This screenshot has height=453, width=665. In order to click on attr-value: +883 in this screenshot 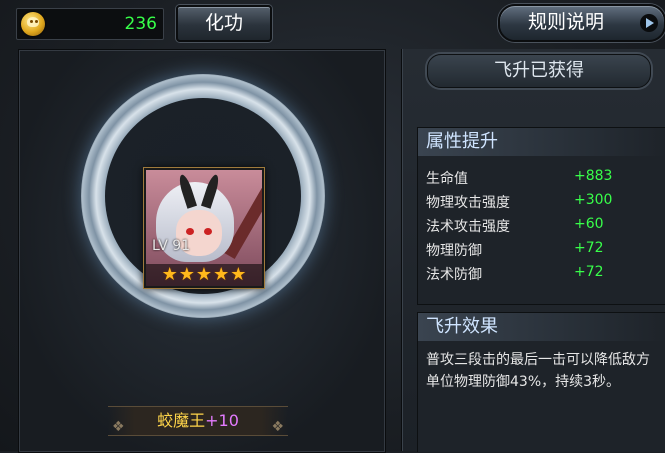, I will do `click(593, 176)`.